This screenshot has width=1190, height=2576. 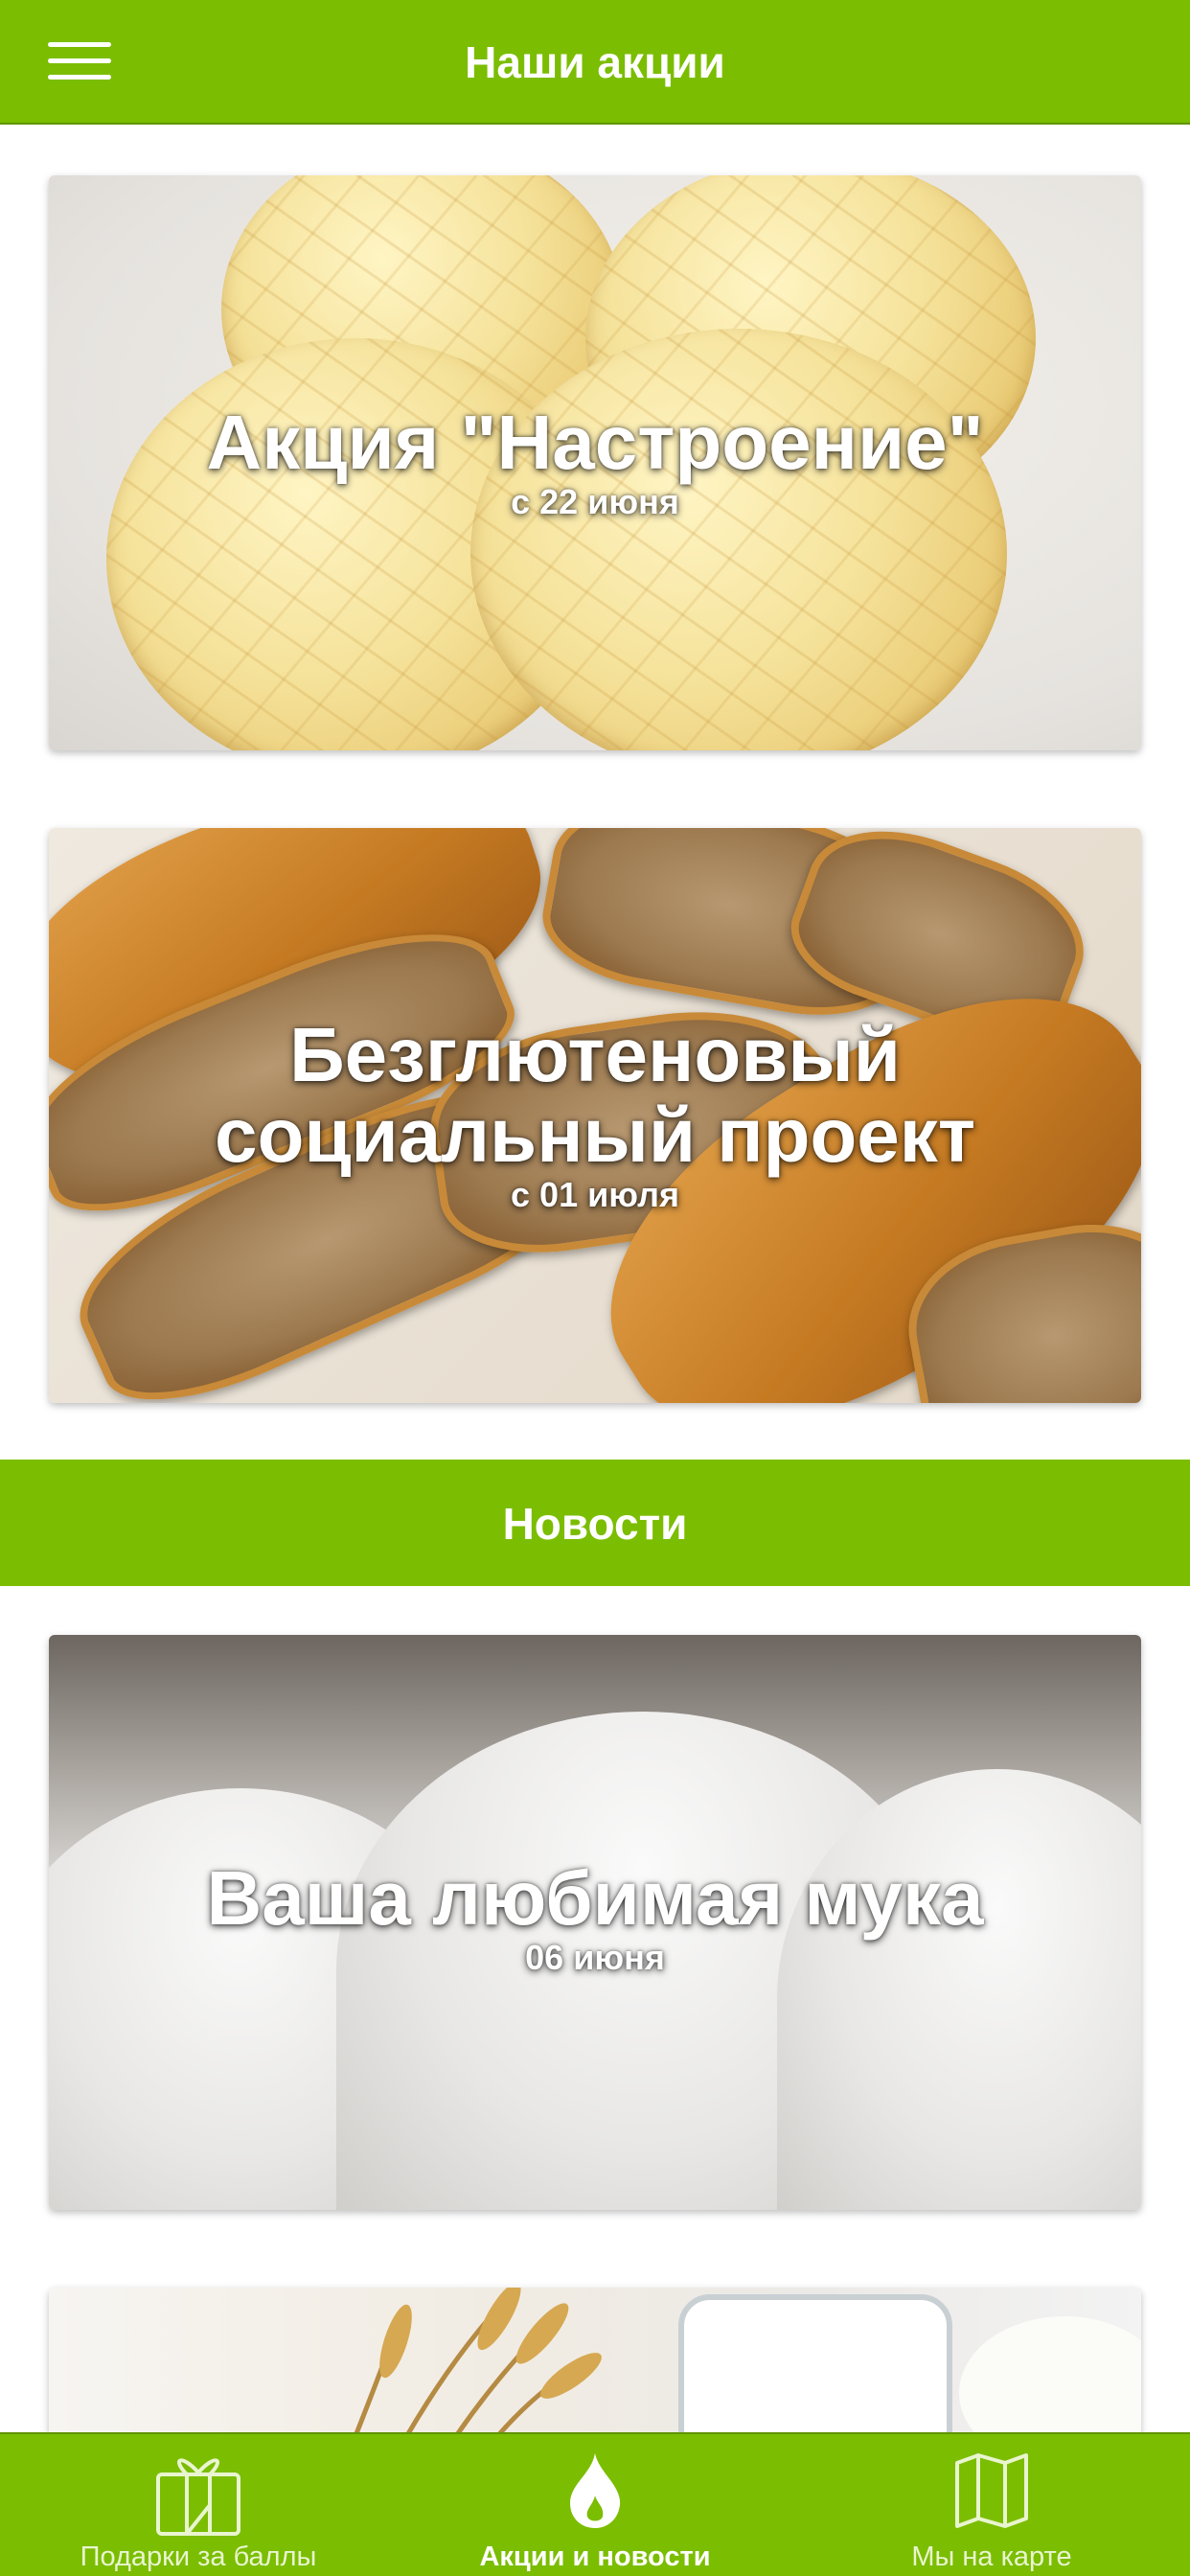 I want to click on promo-title-line2: социальный проект, so click(x=595, y=1135).